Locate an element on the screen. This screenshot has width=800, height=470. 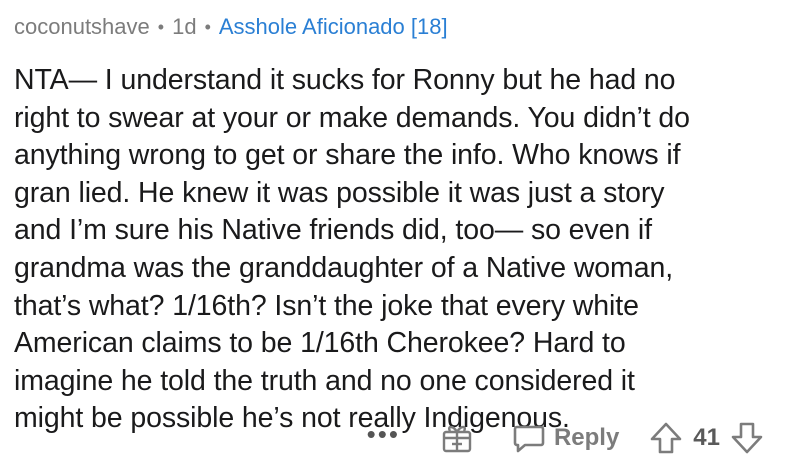
upvote-arrow-icon is located at coordinates (666, 438).